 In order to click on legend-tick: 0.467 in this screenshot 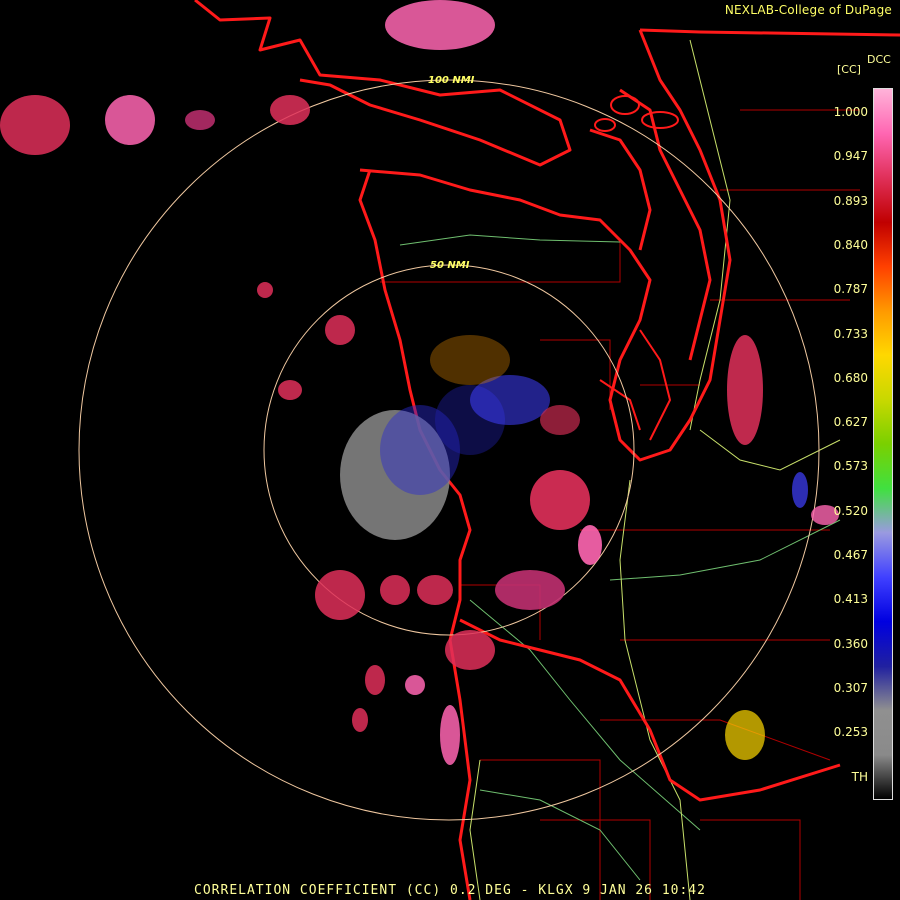, I will do `click(850, 555)`.